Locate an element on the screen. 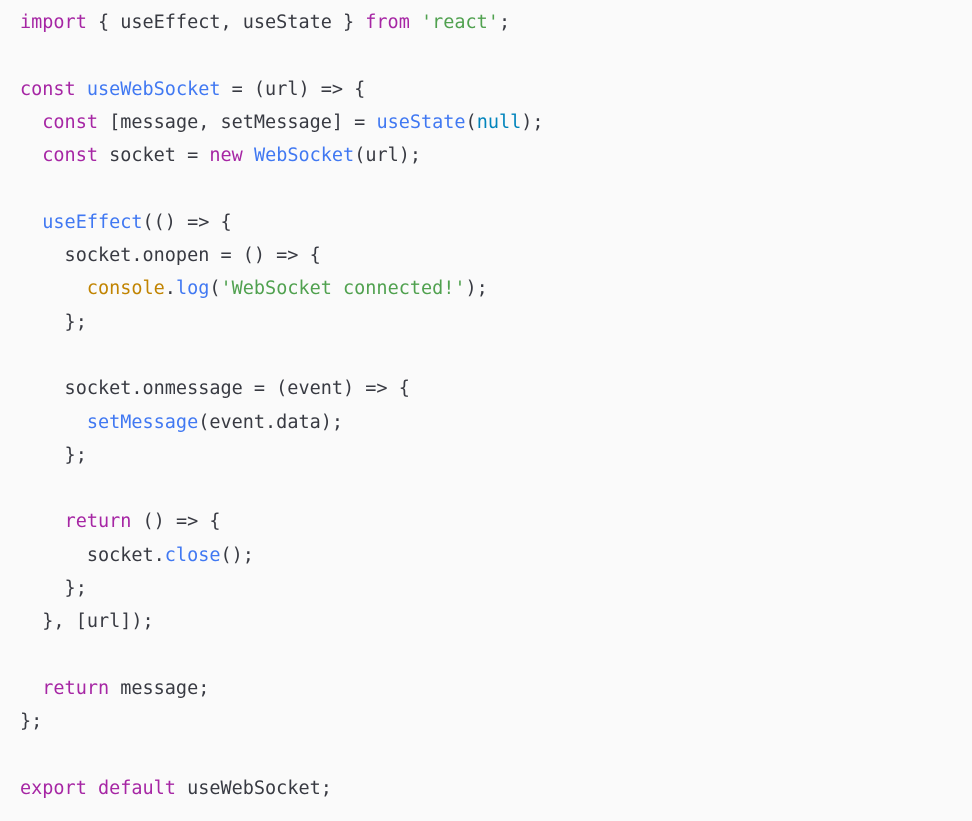 This screenshot has height=821, width=972. code-token-plain: (() => { is located at coordinates (187, 222).